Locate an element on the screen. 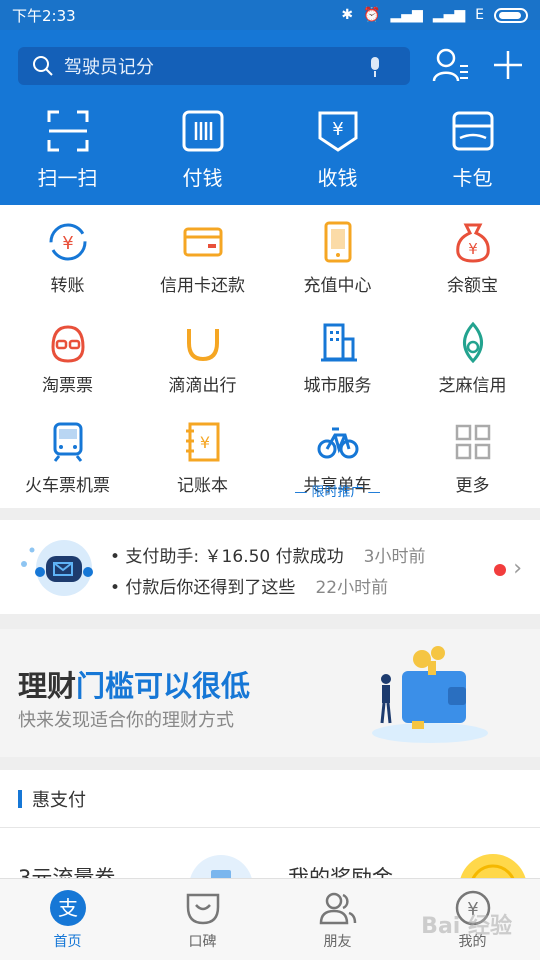 This screenshot has width=540, height=960. quick-action-label: 扫一扫 is located at coordinates (67, 178).